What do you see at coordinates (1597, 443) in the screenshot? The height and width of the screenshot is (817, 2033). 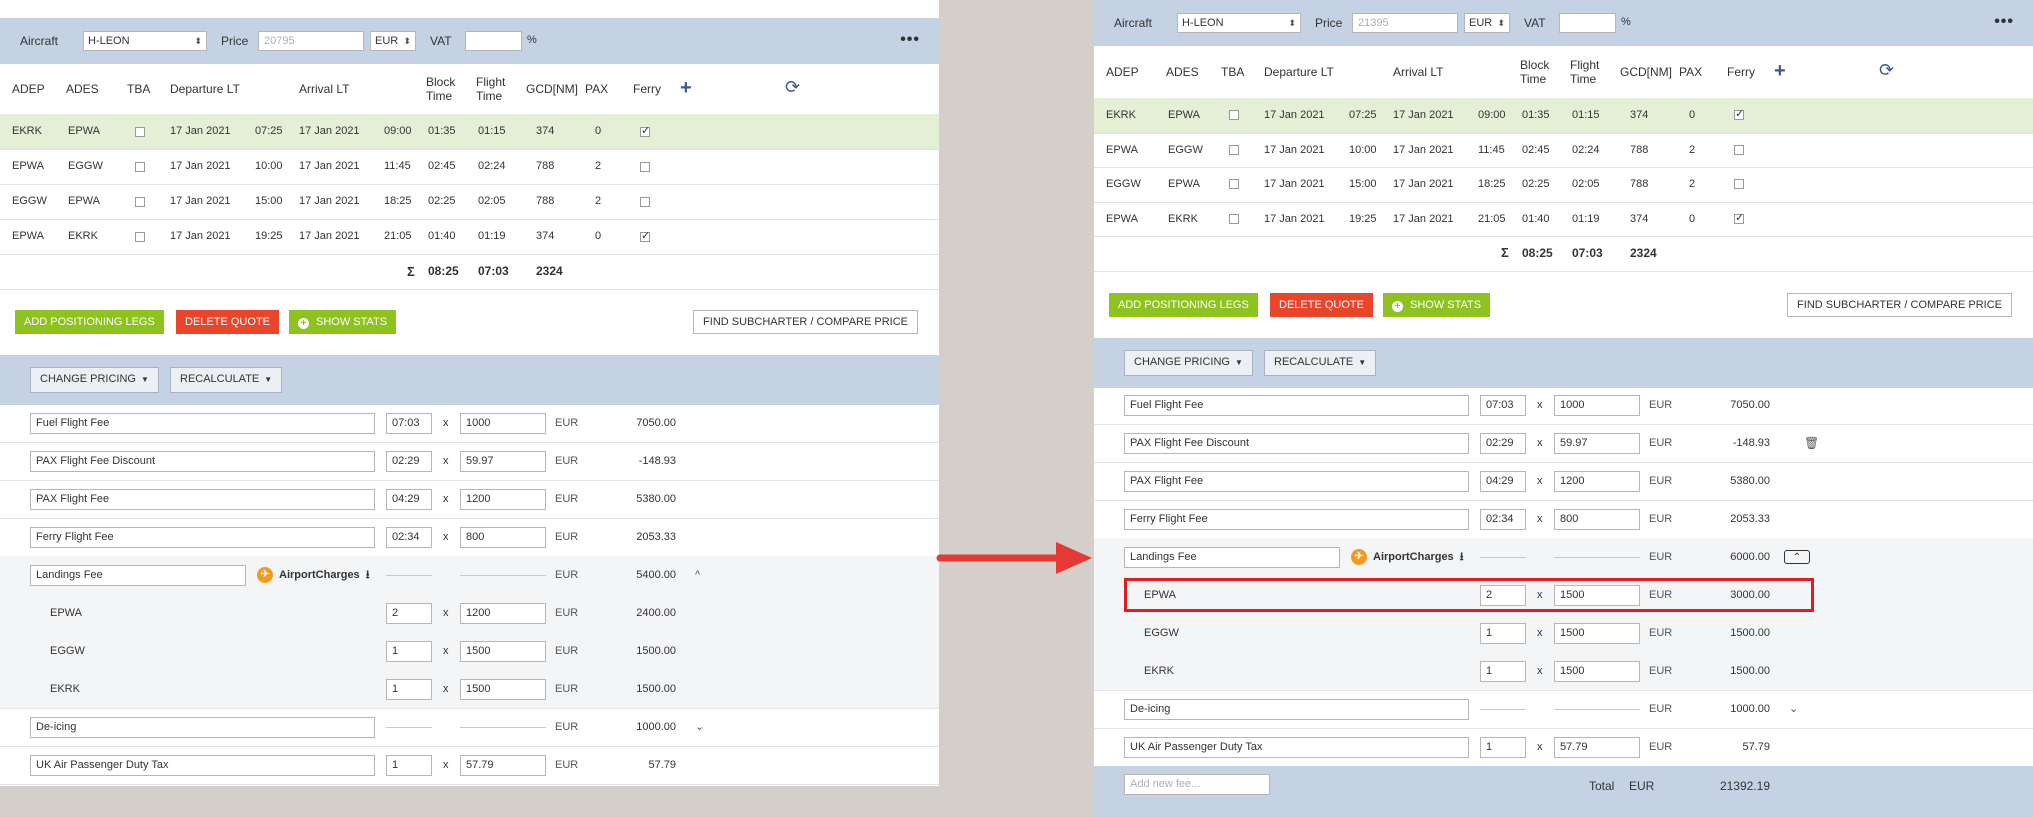 I see `fee-rate-input: 59.97` at bounding box center [1597, 443].